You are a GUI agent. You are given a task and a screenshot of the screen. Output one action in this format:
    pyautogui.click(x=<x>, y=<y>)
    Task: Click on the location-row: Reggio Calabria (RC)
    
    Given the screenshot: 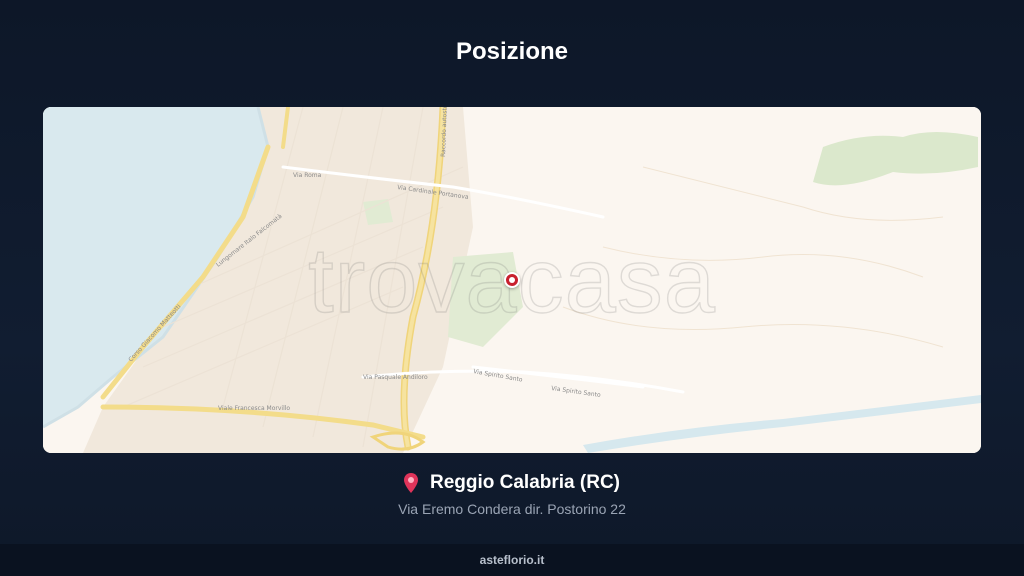 What is the action you would take?
    pyautogui.click(x=512, y=483)
    